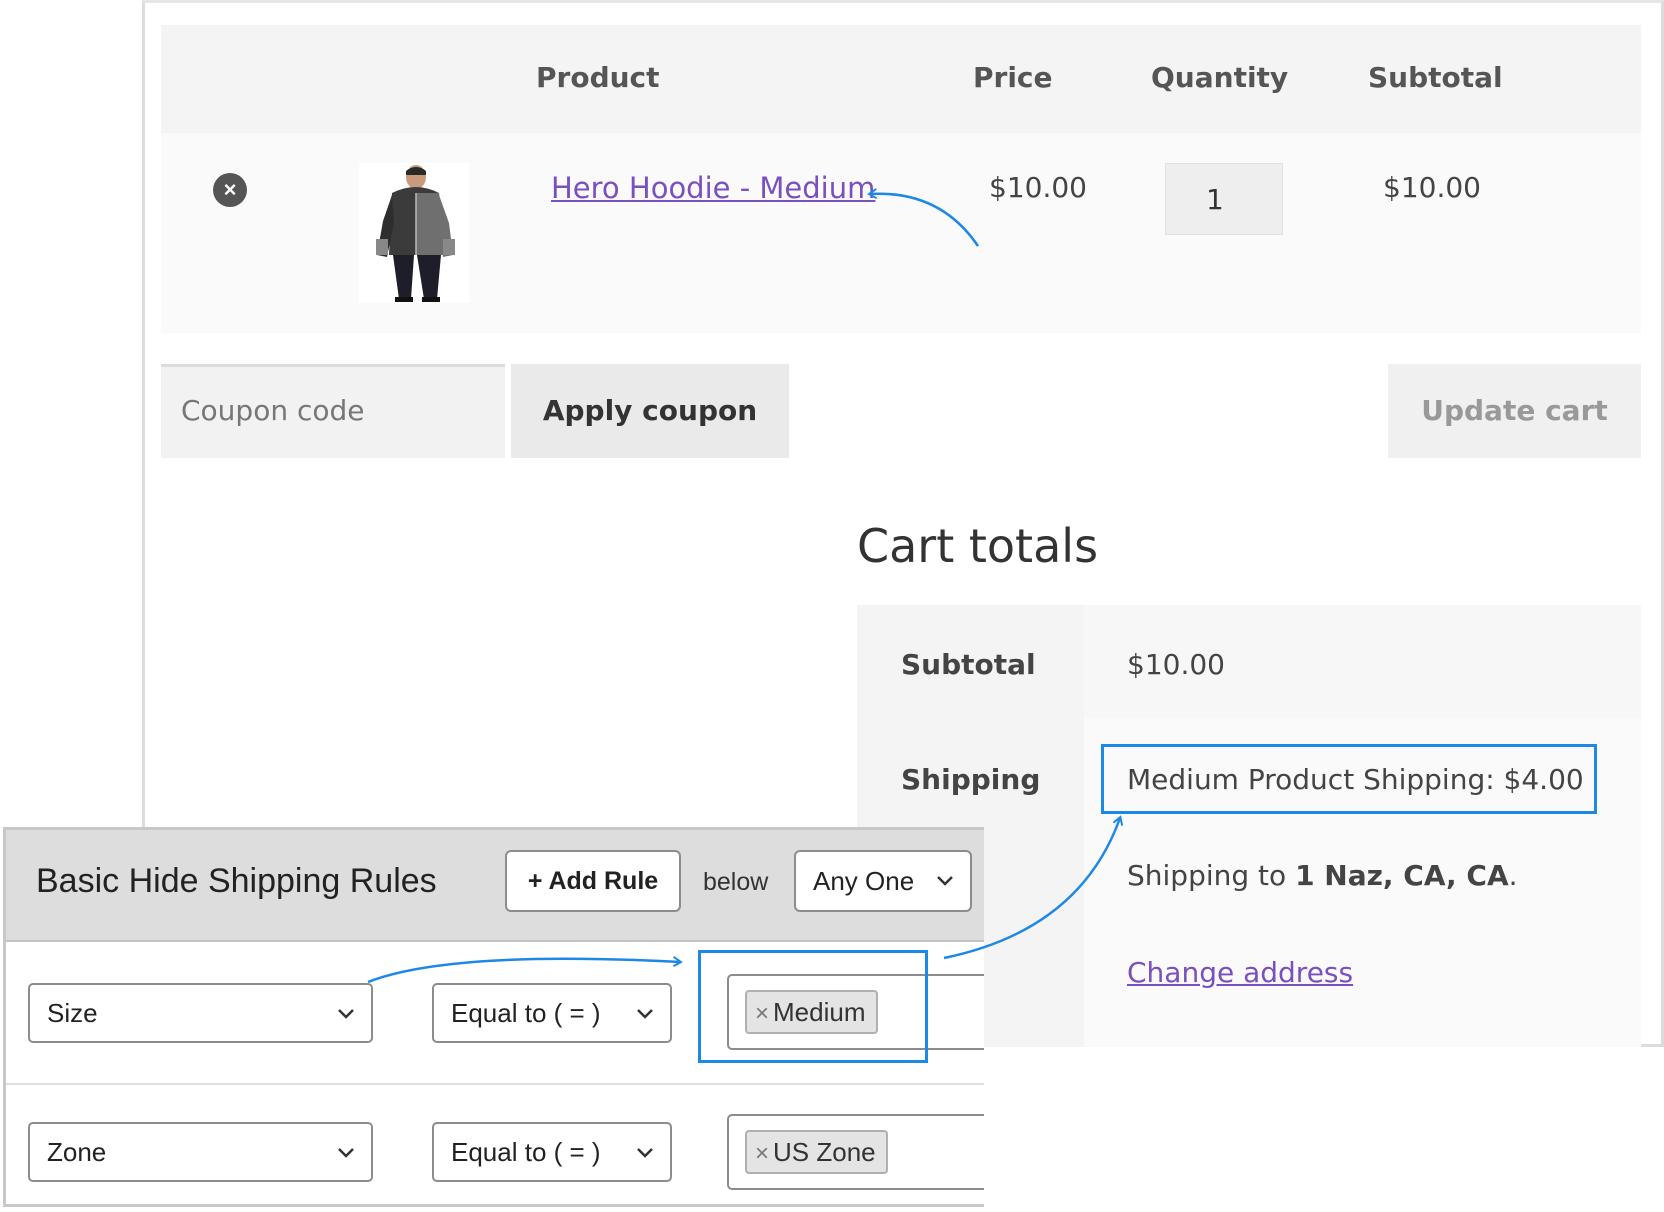 This screenshot has width=1664, height=1212. Describe the element at coordinates (333, 411) in the screenshot. I see `coupon-code-input: Coupon code` at that location.